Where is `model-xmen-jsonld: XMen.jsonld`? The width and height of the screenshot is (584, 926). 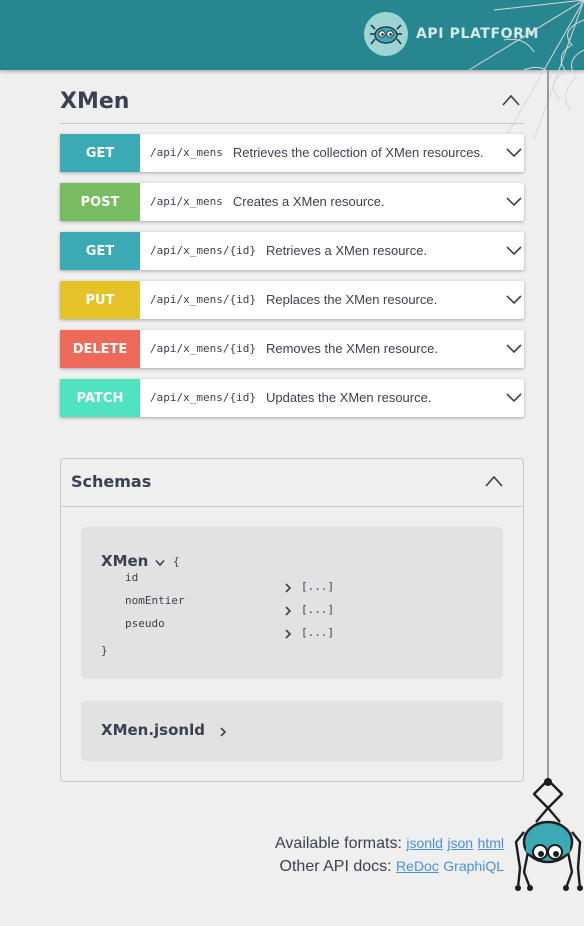 model-xmen-jsonld: XMen.jsonld is located at coordinates (292, 731).